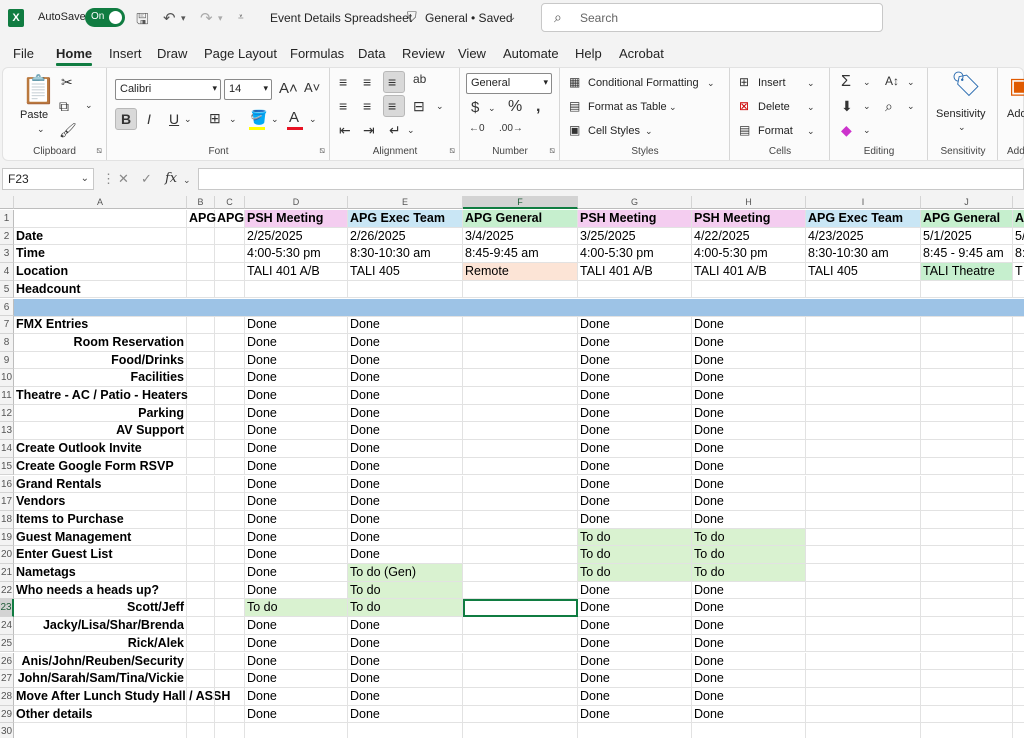  I want to click on cell-k11, so click(1018, 396).